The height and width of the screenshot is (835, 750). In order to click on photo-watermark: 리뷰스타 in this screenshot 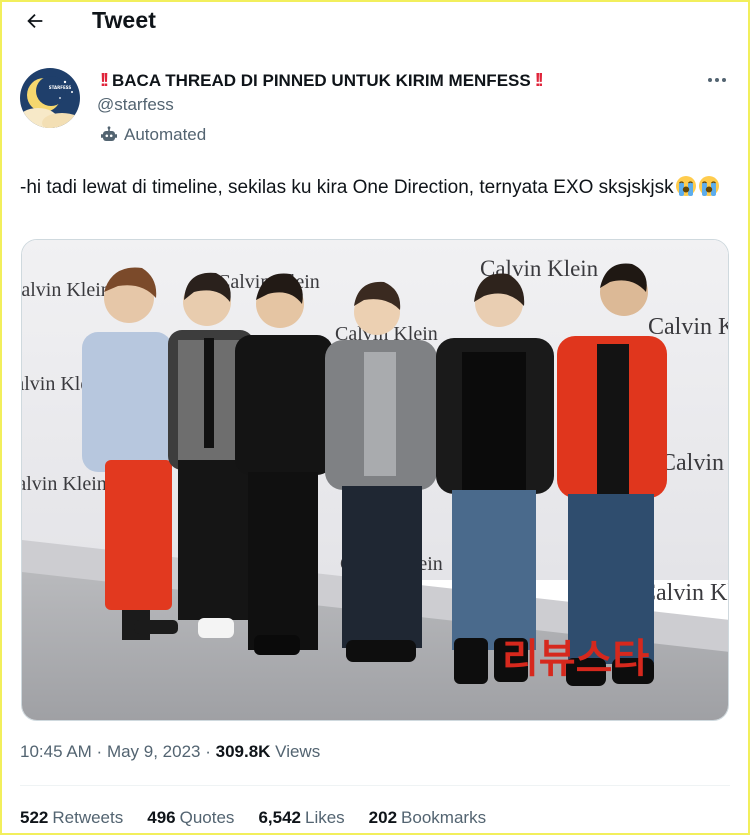, I will do `click(575, 659)`.